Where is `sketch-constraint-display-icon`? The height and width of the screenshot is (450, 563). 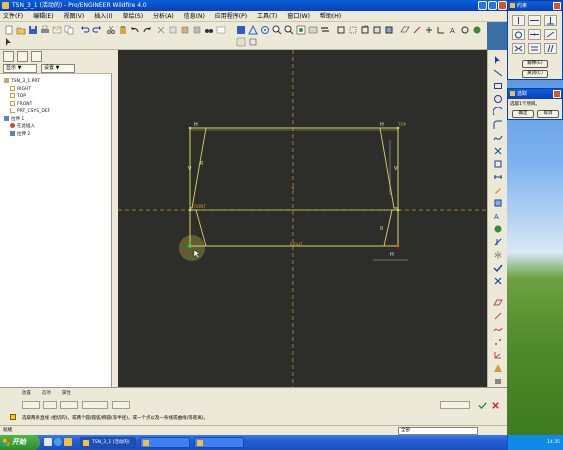
sketch-constraint-display-icon is located at coordinates (253, 42).